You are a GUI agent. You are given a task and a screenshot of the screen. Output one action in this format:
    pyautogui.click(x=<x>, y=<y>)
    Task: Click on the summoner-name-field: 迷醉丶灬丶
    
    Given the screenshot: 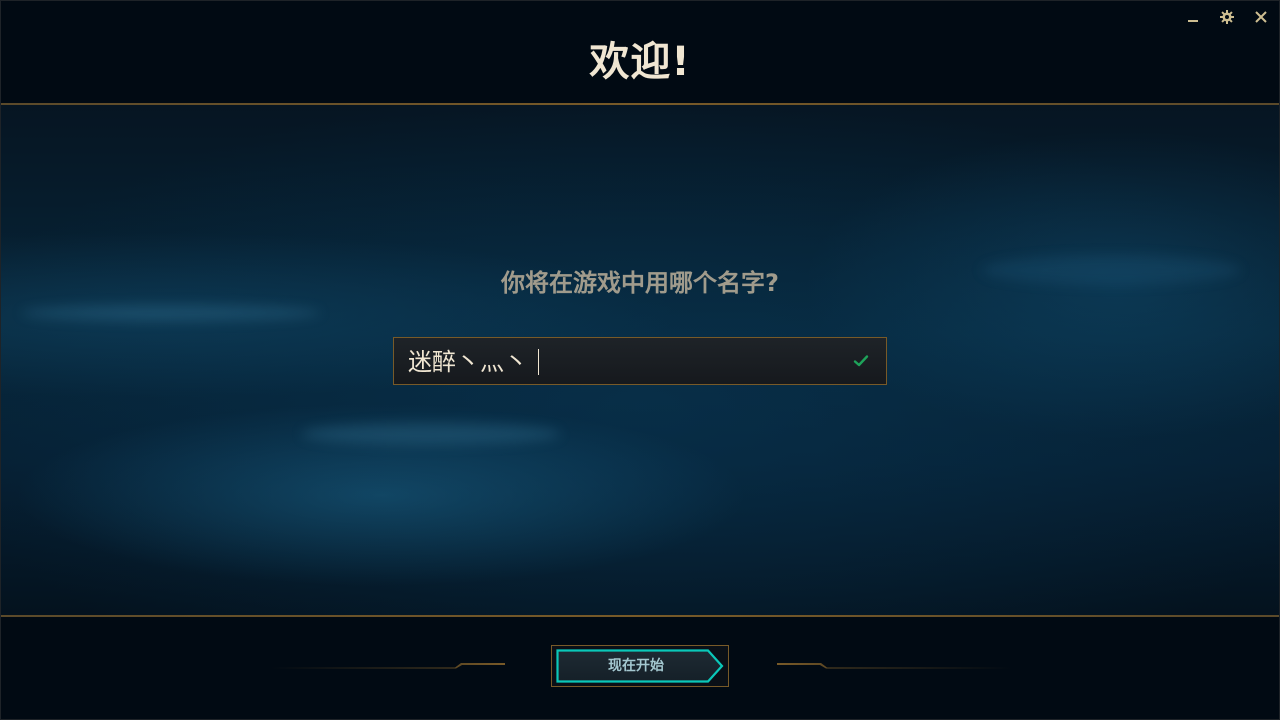 What is the action you would take?
    pyautogui.click(x=640, y=361)
    